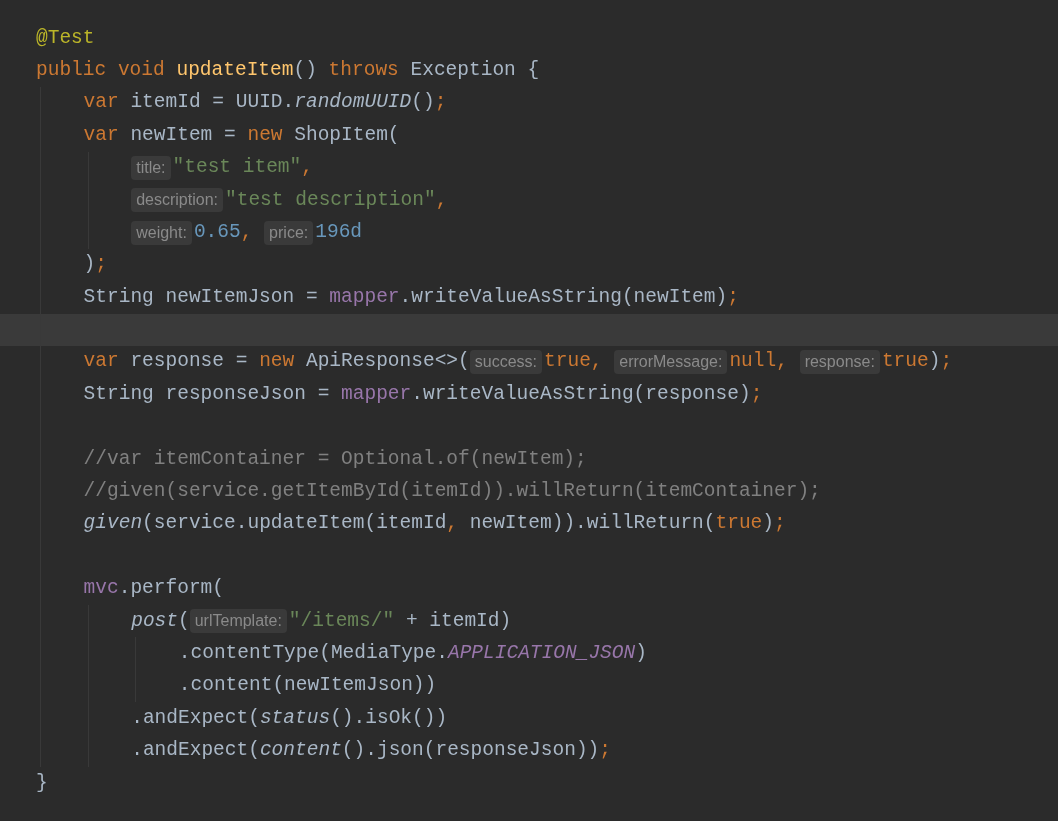 The image size is (1058, 821). What do you see at coordinates (42, 783) in the screenshot?
I see `code-line: }` at bounding box center [42, 783].